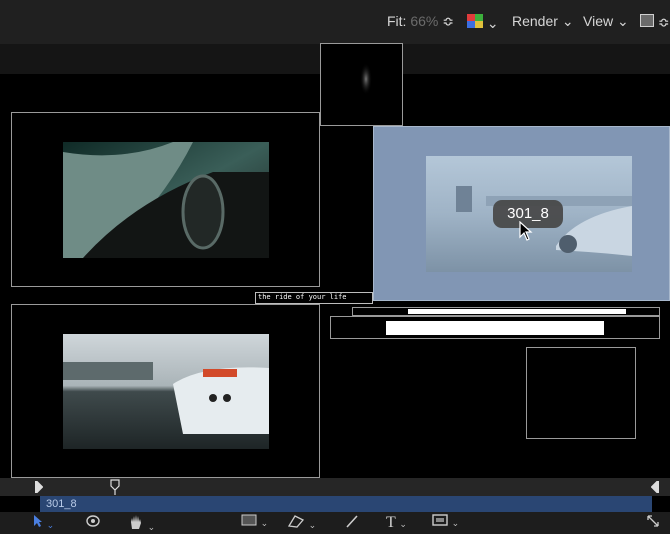 This screenshot has width=670, height=534. I want to click on timeline-clip, so click(346, 504).